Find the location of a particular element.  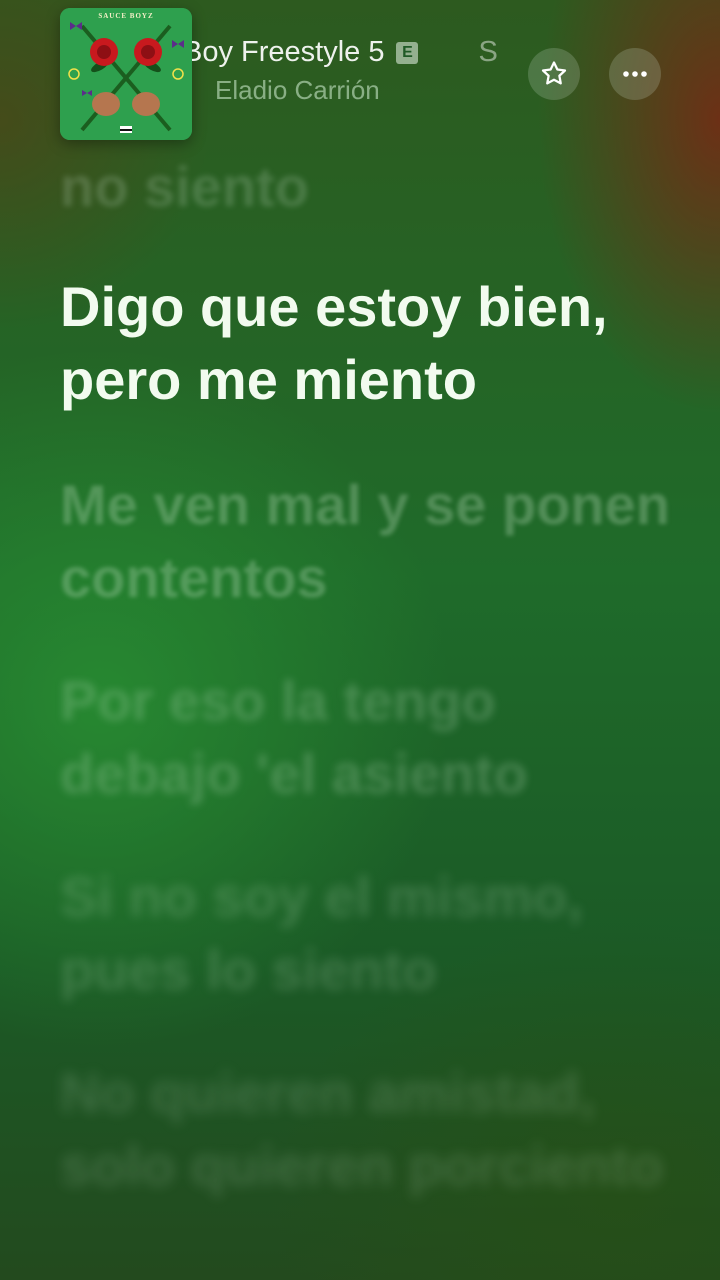

lyric-line-current: Digo que estoy bien, pero me miento is located at coordinates (370, 343).